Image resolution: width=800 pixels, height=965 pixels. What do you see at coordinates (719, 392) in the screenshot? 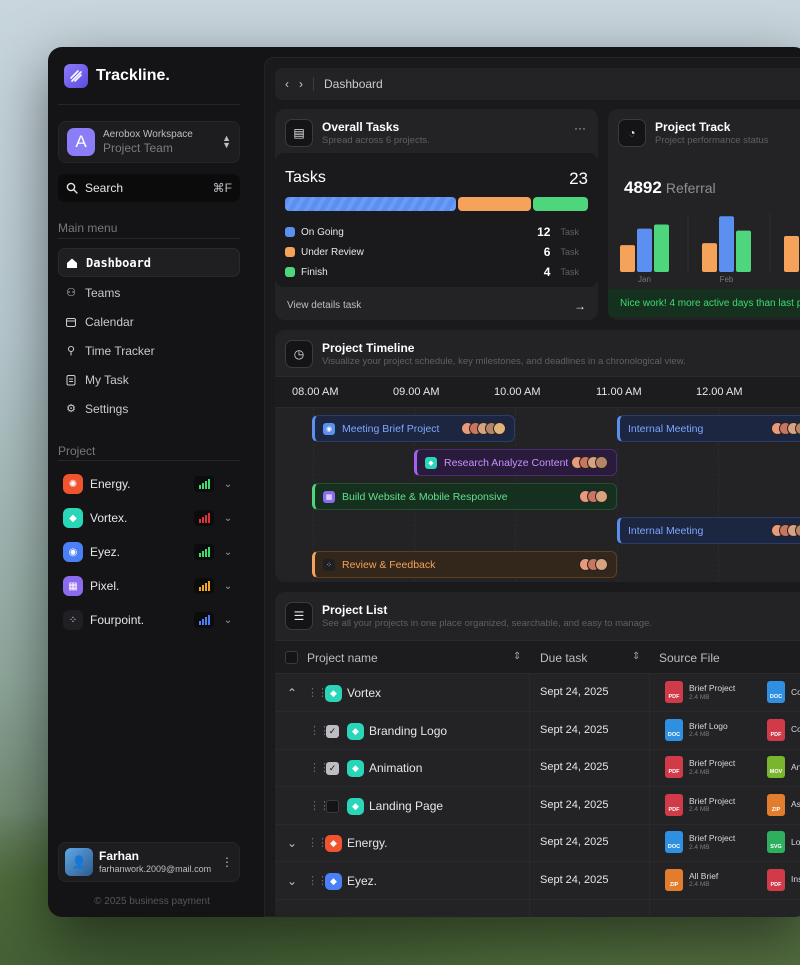
I see `time-label: 12.00 AM` at bounding box center [719, 392].